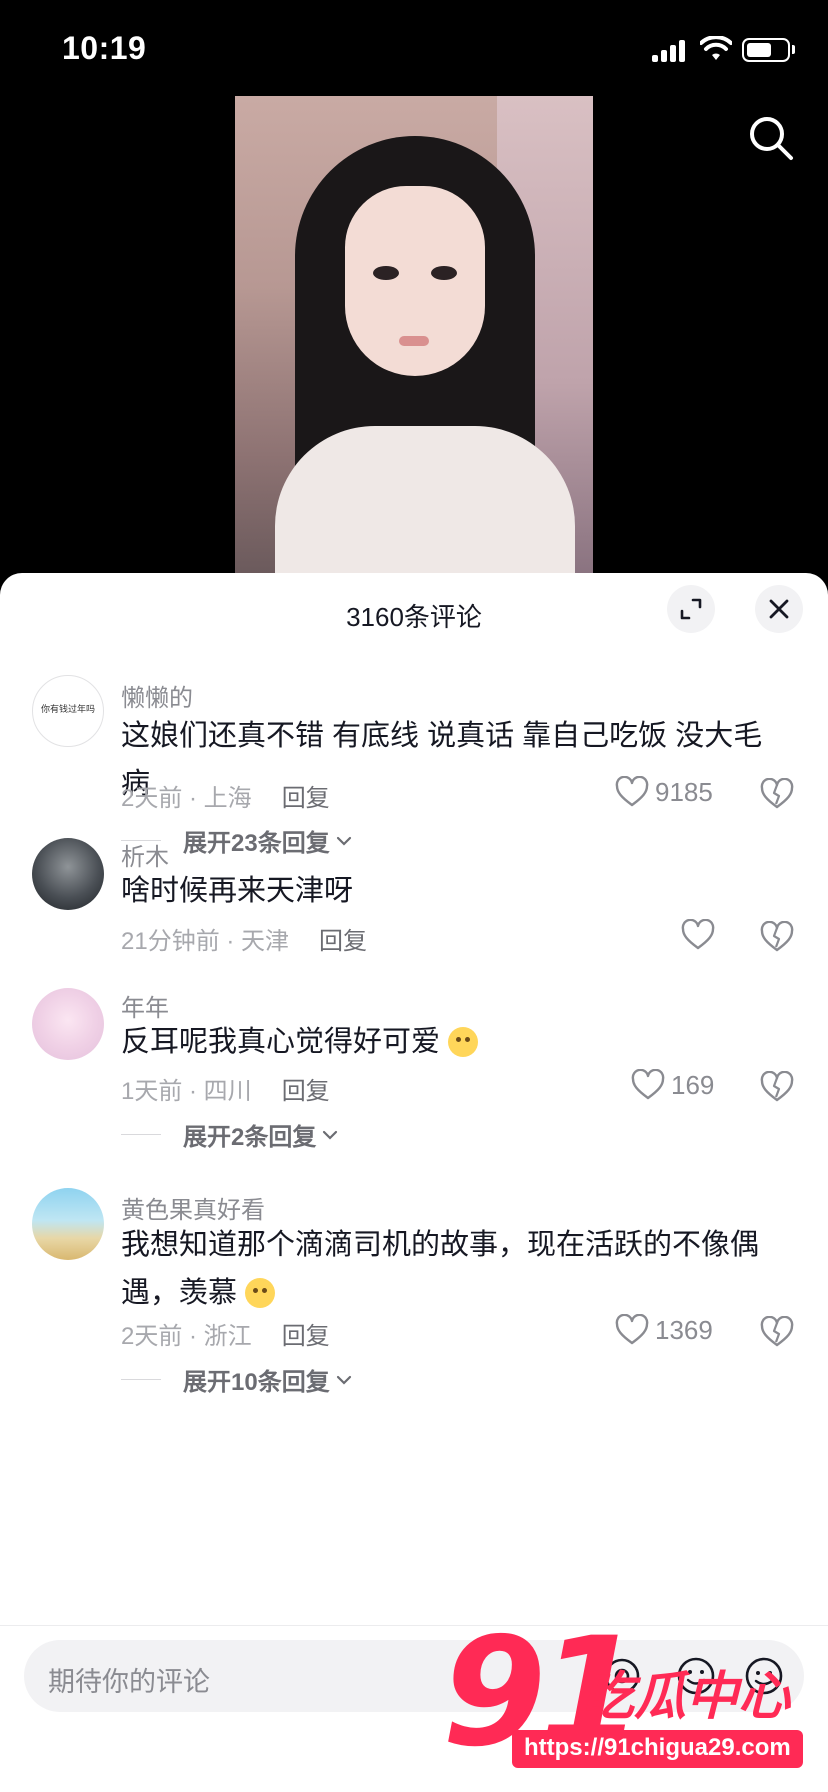 The image size is (828, 1792). I want to click on comment-input-placeholder: 期待你的评论, so click(129, 1682).